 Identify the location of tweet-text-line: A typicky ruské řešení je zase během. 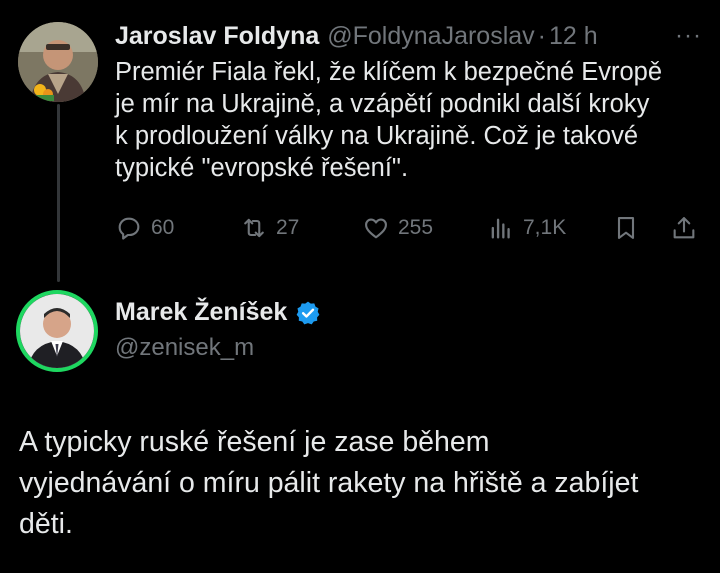
(254, 442).